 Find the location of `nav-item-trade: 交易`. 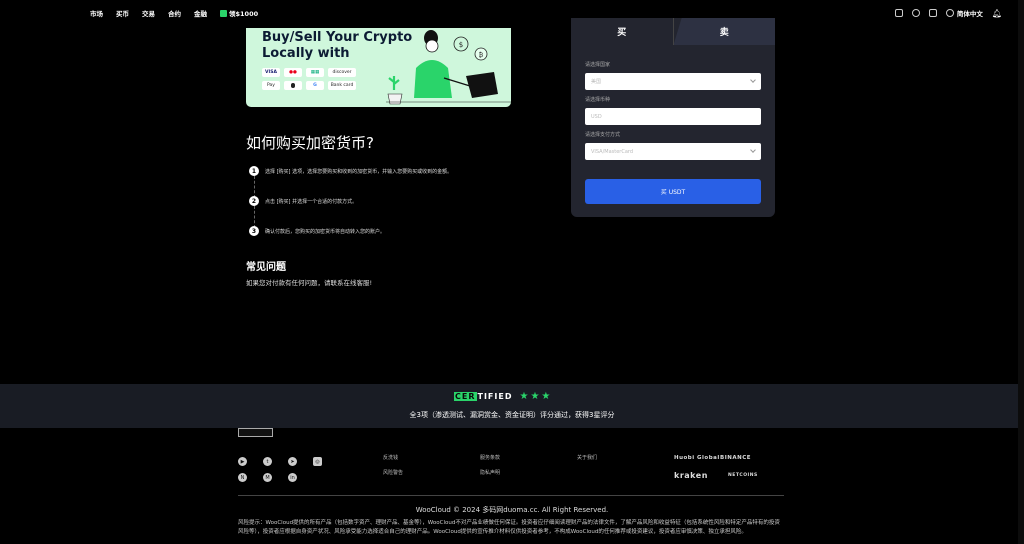

nav-item-trade: 交易 is located at coordinates (148, 13).